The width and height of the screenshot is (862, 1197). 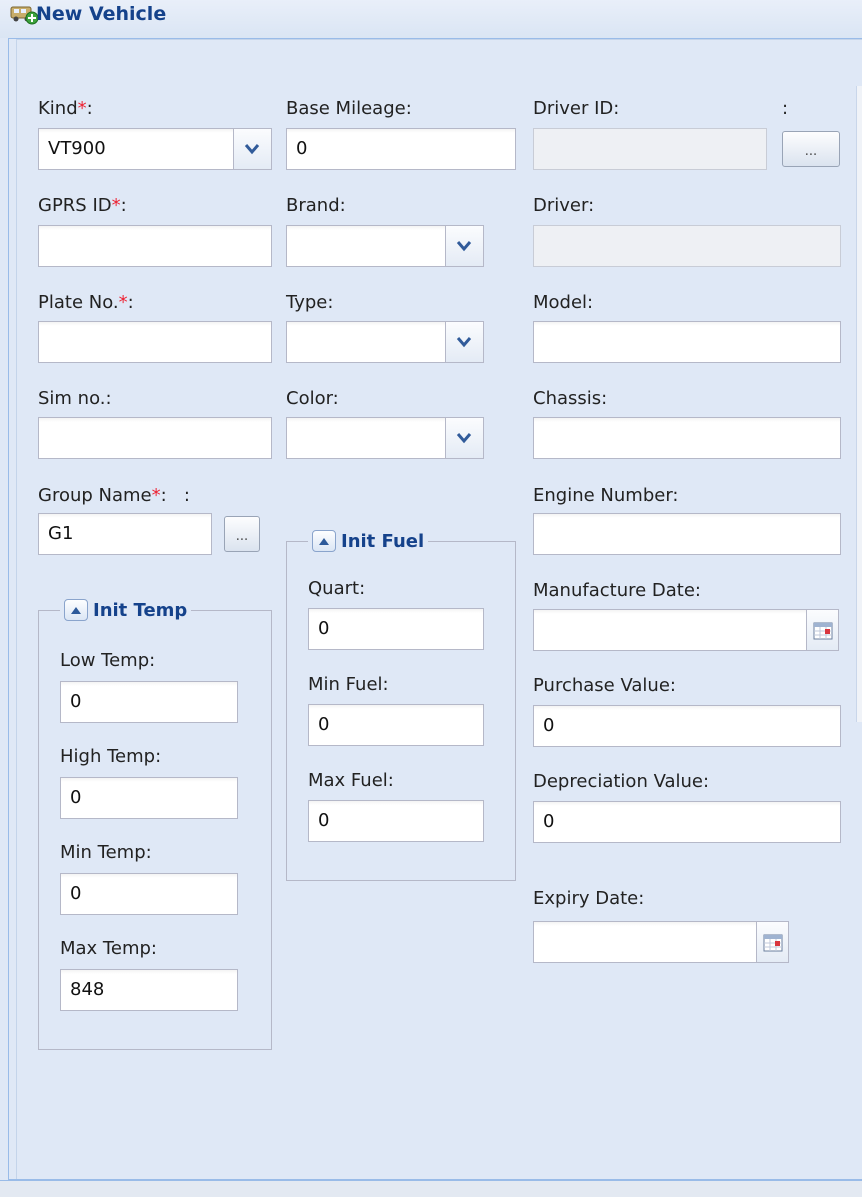 I want to click on driver-id-colon: :, so click(x=785, y=108).